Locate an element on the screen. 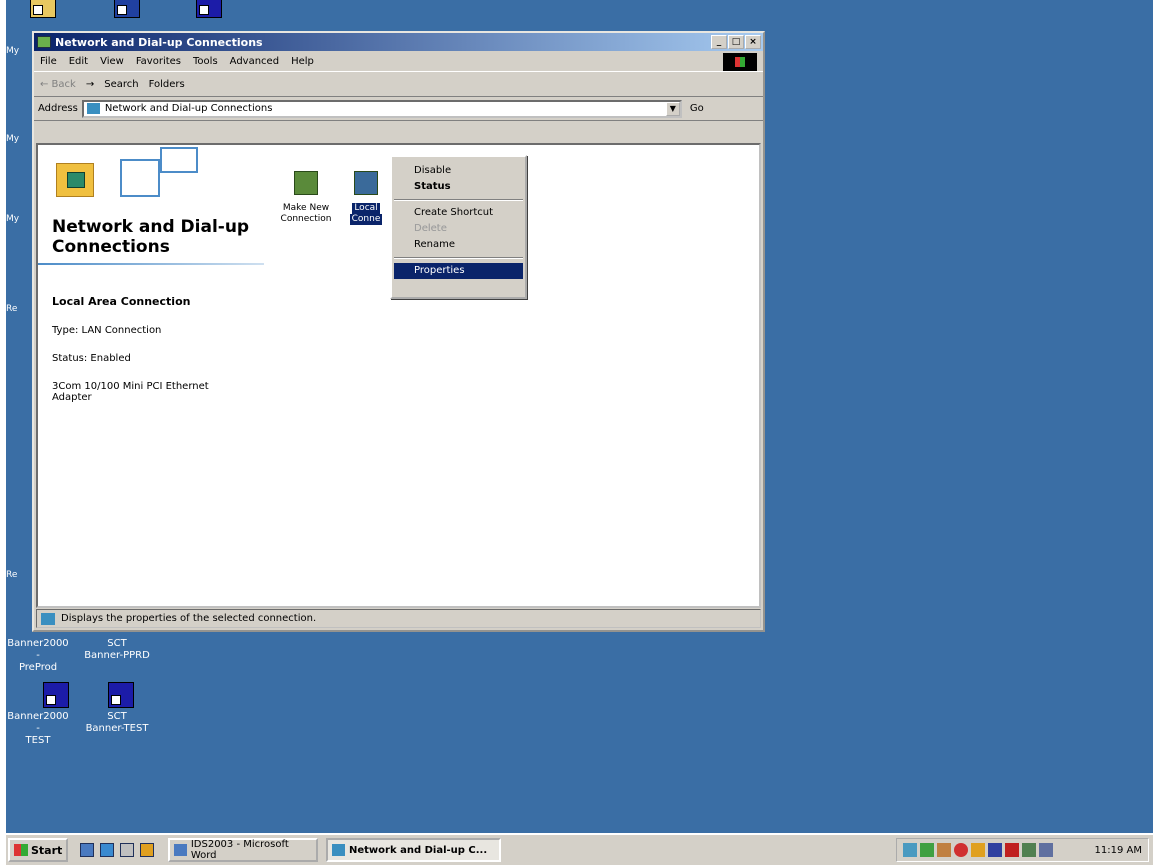  selected-item-type: Type: LAN Connection is located at coordinates (107, 330).